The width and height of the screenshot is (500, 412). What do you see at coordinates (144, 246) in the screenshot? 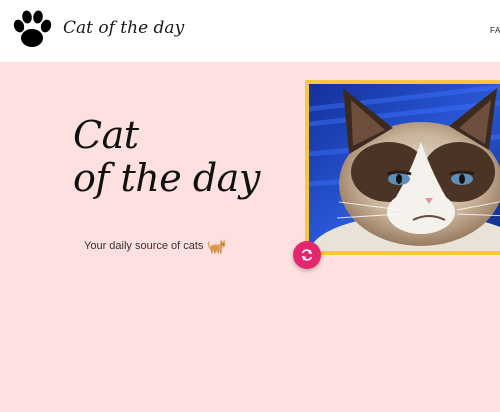
I see `hero-subtitle-text: Your daily source of cats` at bounding box center [144, 246].